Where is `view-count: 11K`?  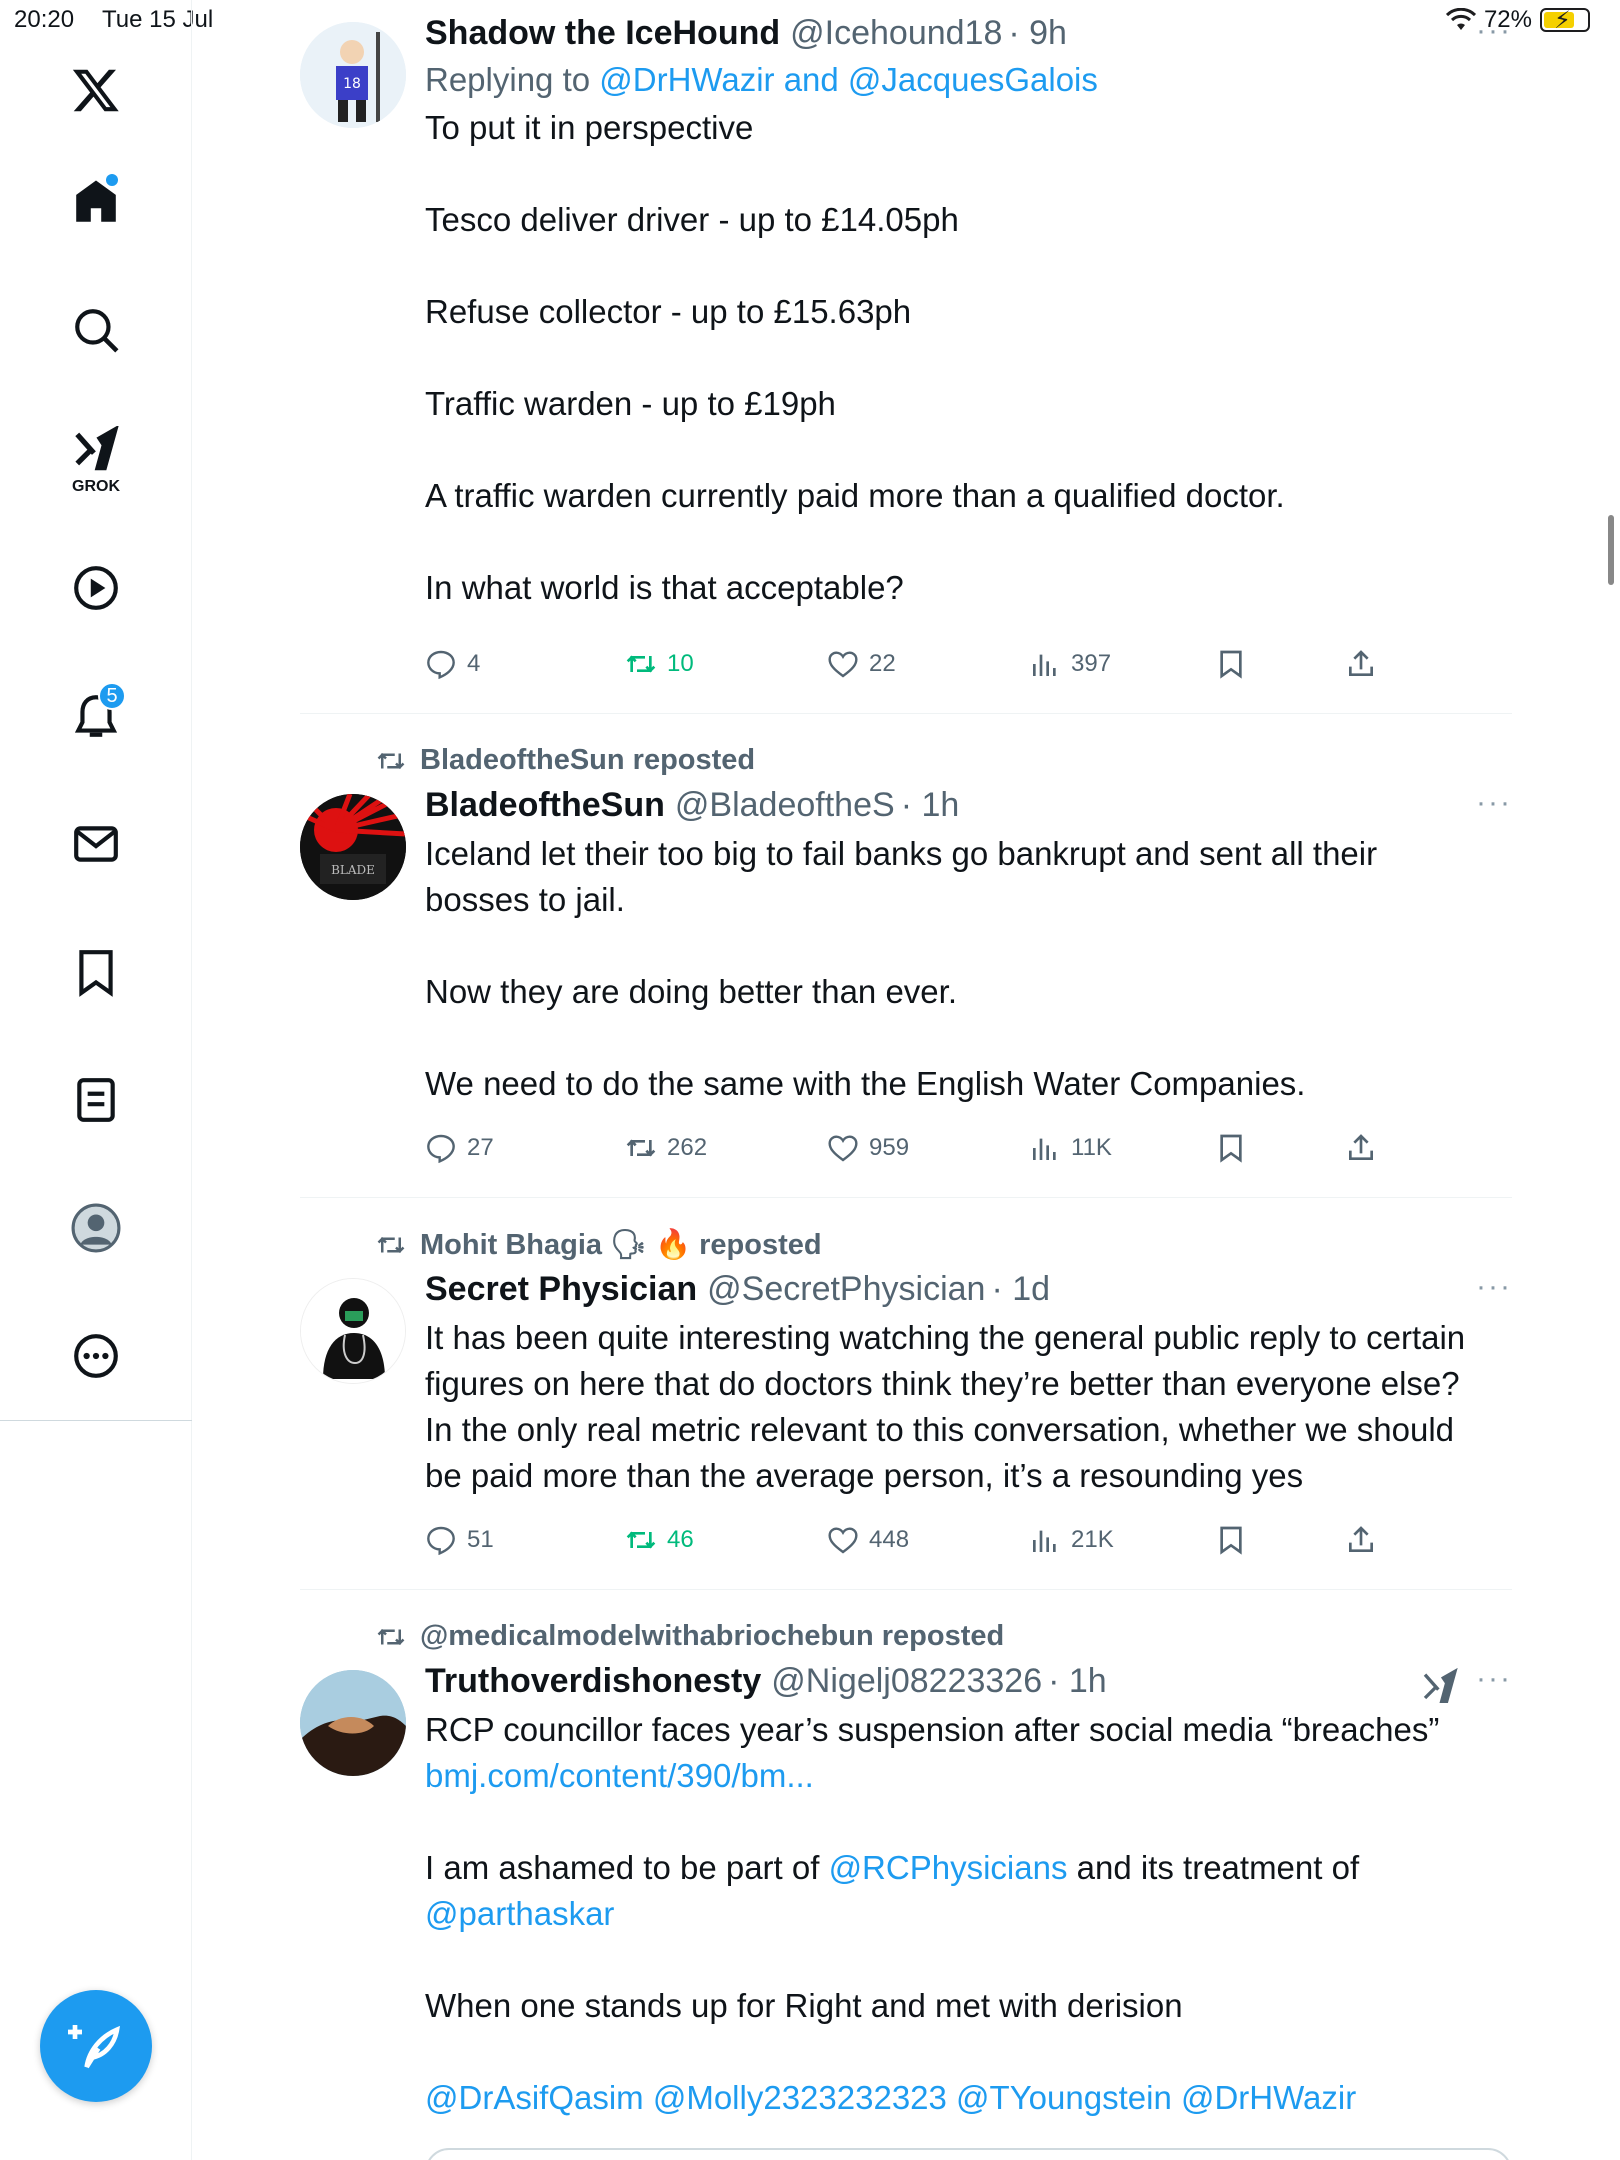
view-count: 11K is located at coordinates (1091, 1147).